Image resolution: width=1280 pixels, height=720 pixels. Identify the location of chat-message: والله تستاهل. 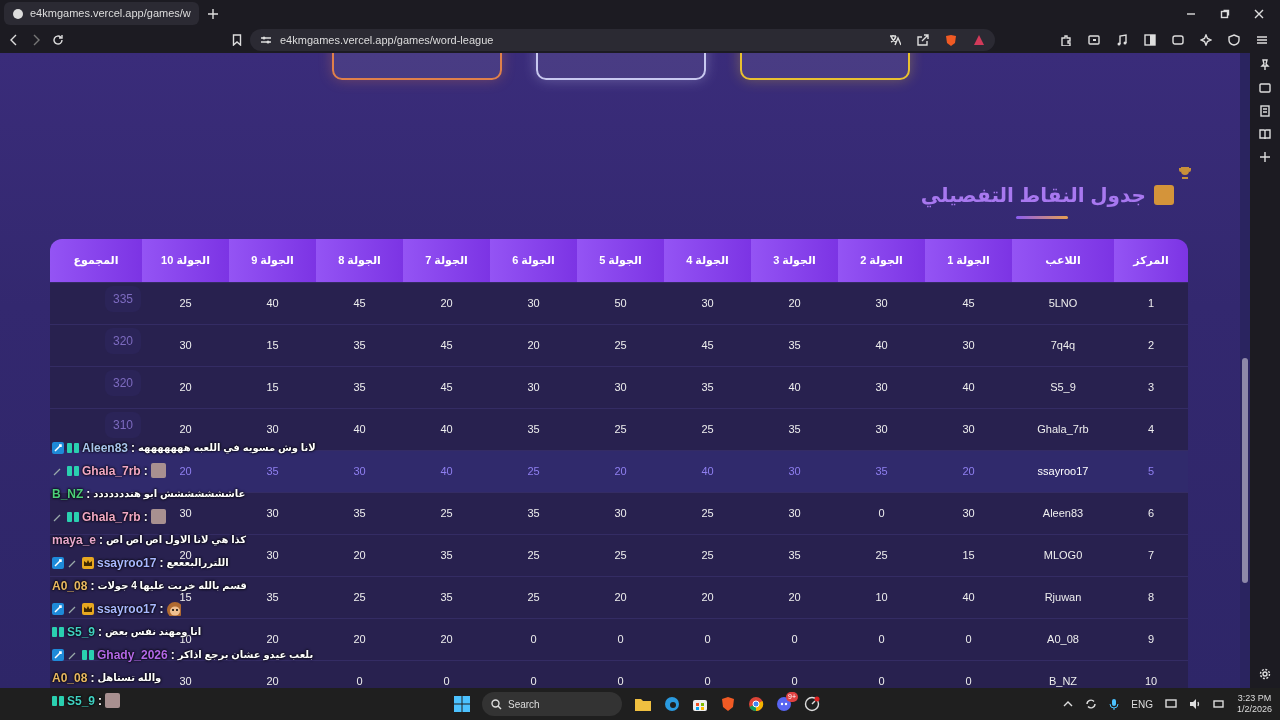
(129, 677).